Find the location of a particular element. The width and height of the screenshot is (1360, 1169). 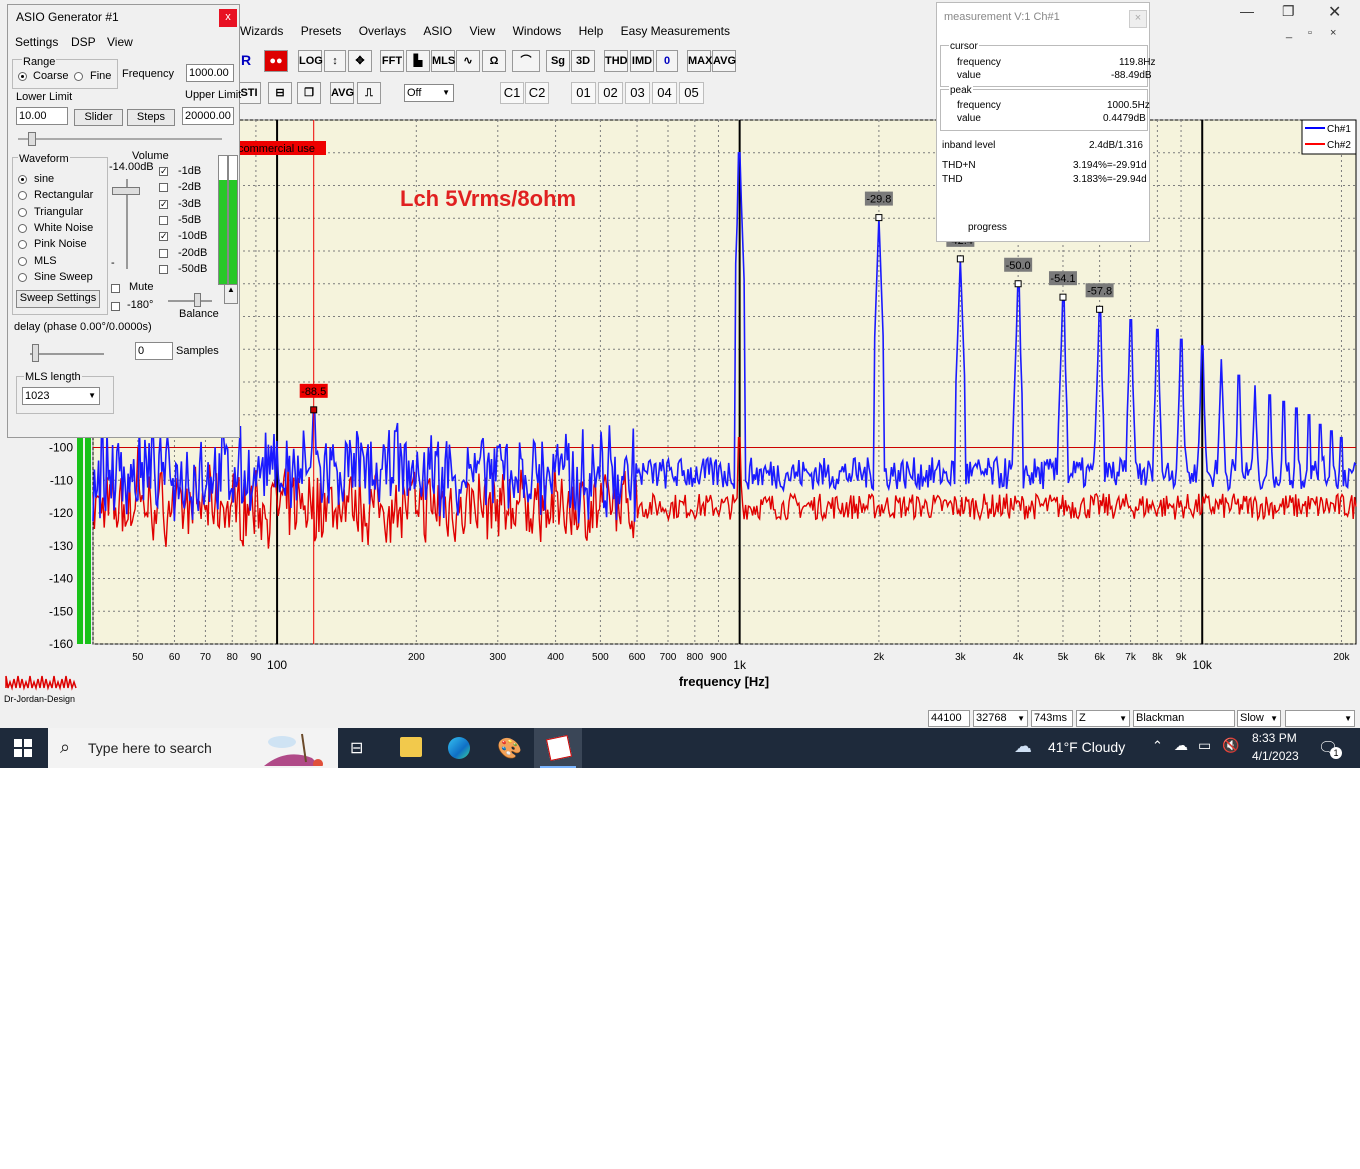

clock-date: 4/1/2023 is located at coordinates (1275, 756).